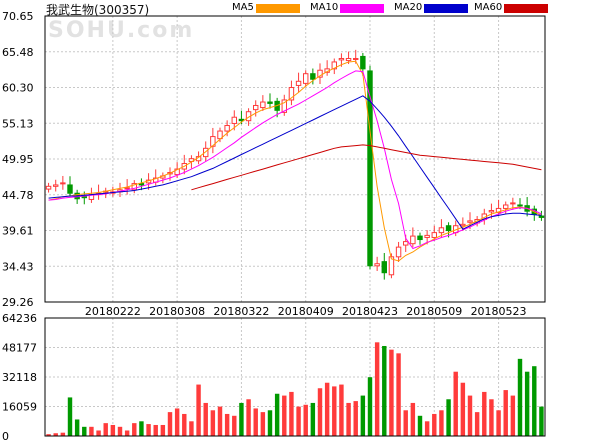 The width and height of the screenshot is (600, 440). Describe the element at coordinates (18, 231) in the screenshot. I see `price-tick-label: 39.61` at that location.